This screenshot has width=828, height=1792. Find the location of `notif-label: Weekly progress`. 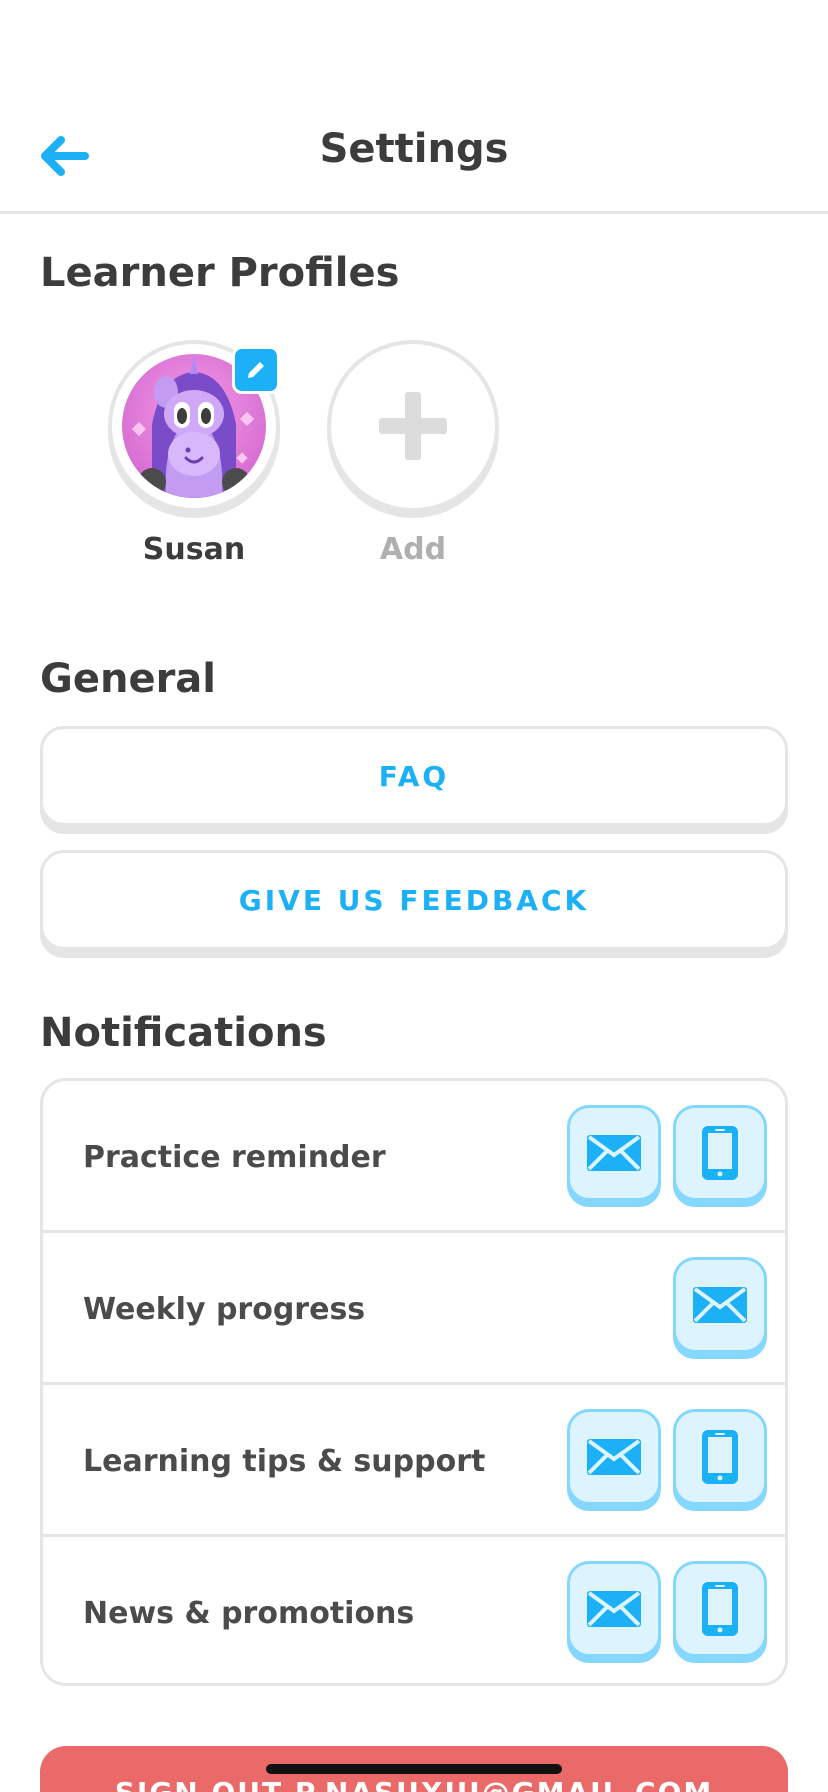

notif-label: Weekly progress is located at coordinates (224, 1309).